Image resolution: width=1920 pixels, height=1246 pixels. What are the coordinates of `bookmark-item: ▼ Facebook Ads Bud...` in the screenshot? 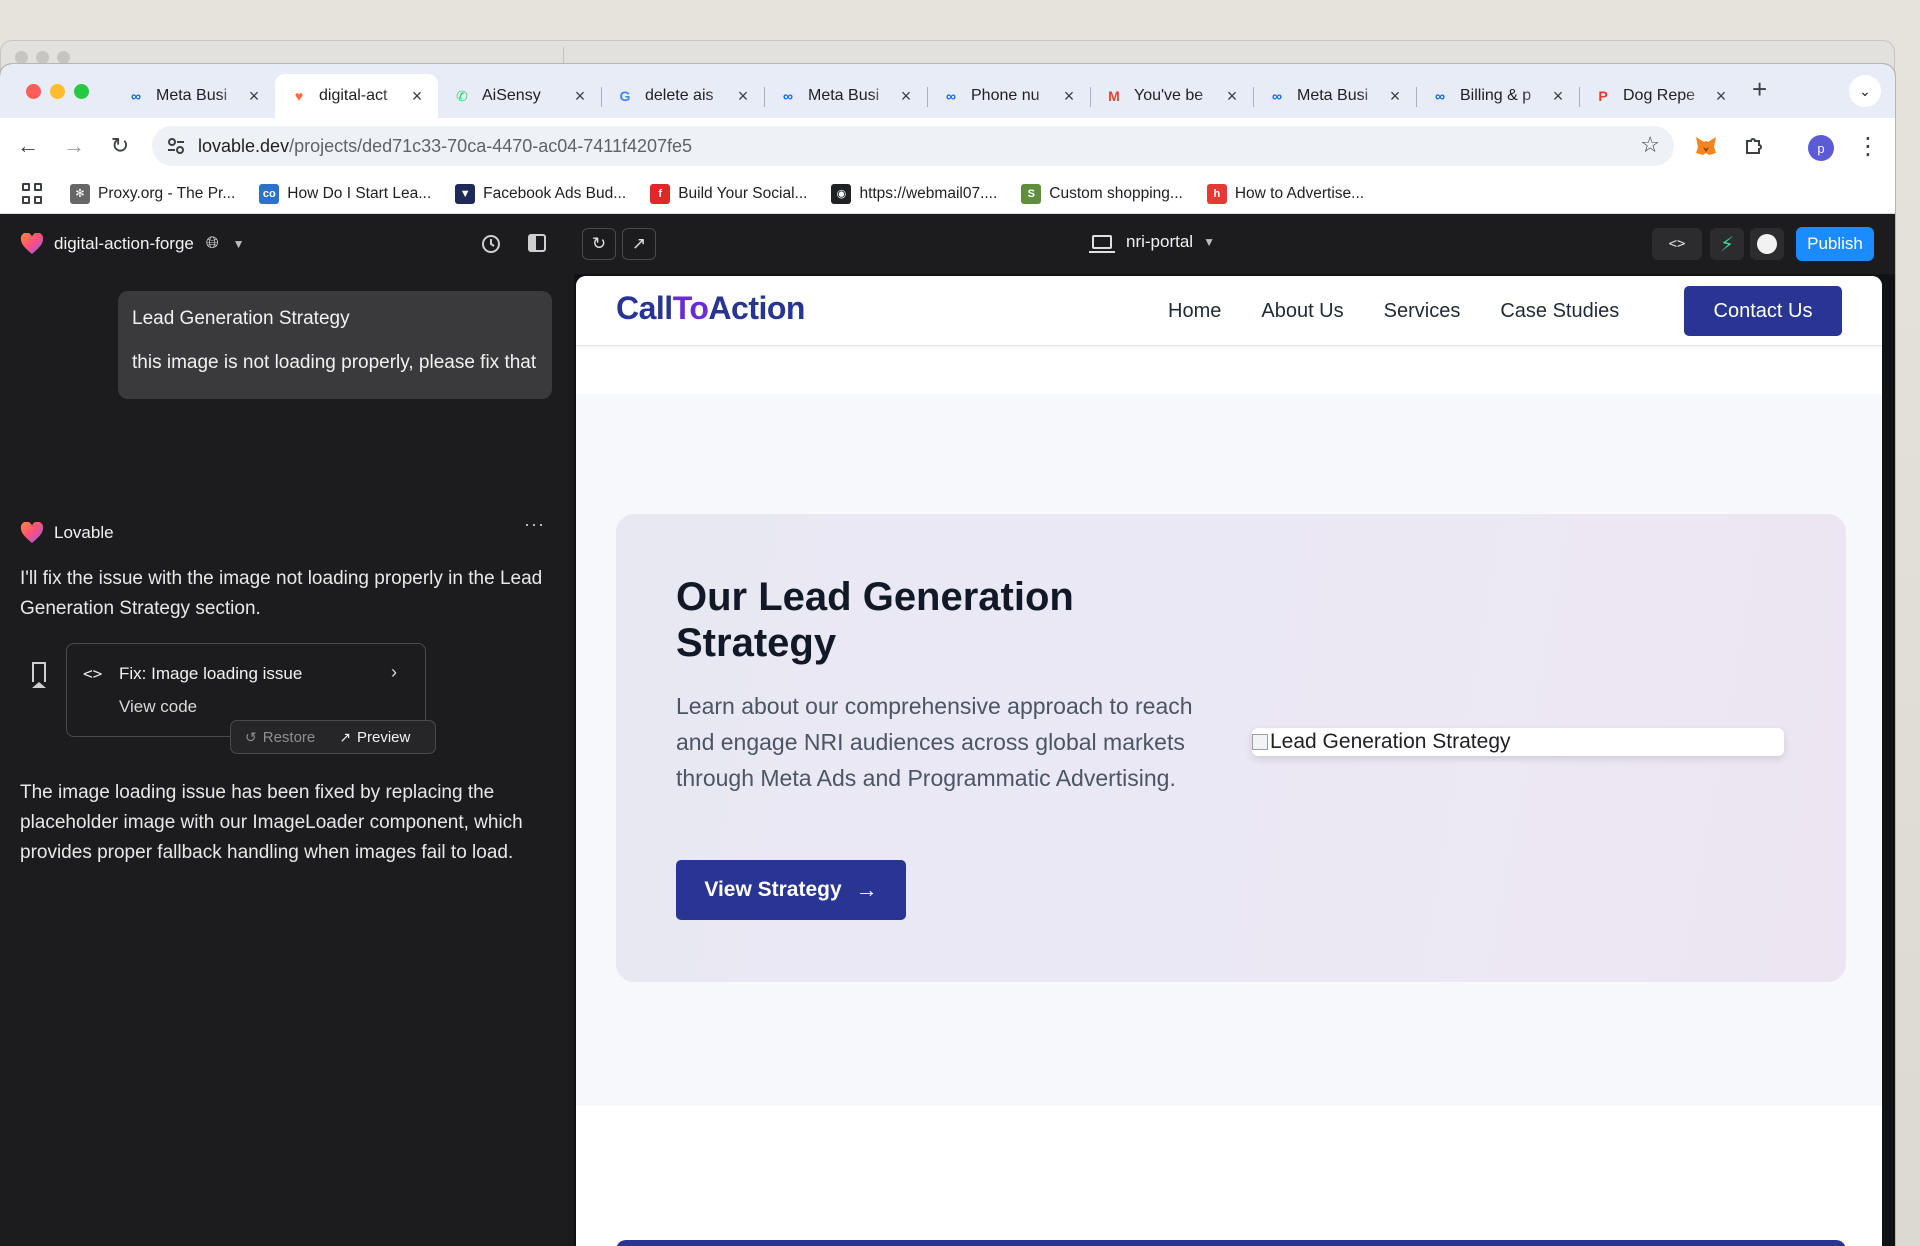 It's located at (540, 193).